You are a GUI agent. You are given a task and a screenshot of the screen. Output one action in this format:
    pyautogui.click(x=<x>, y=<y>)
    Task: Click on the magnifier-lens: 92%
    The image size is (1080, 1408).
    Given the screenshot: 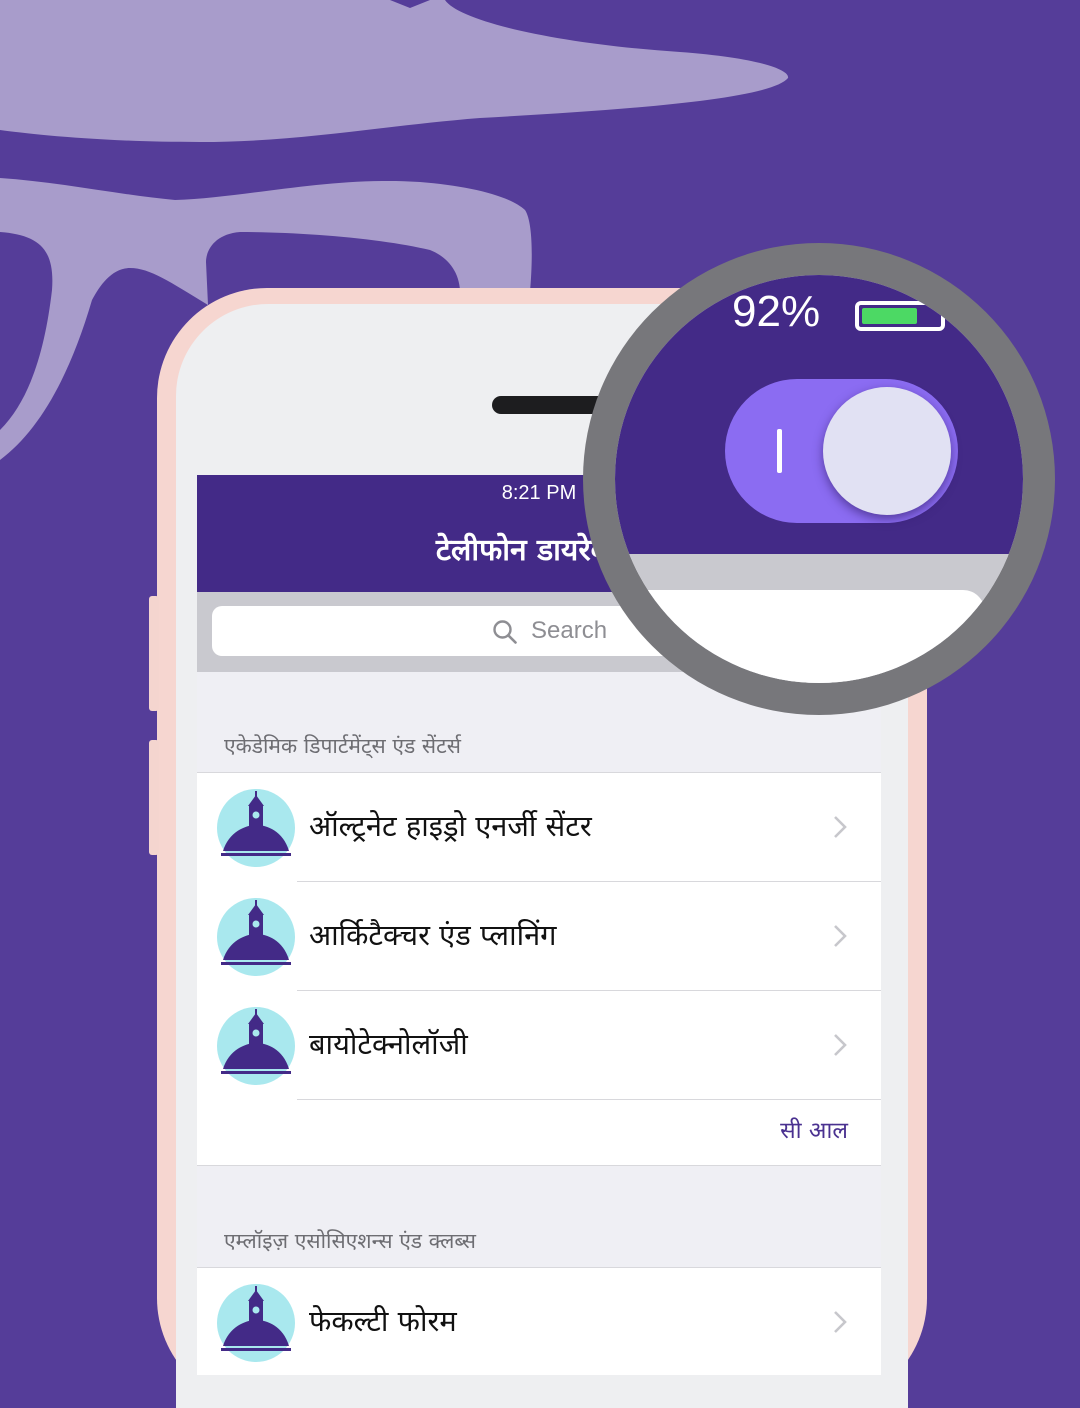 What is the action you would take?
    pyautogui.click(x=819, y=479)
    